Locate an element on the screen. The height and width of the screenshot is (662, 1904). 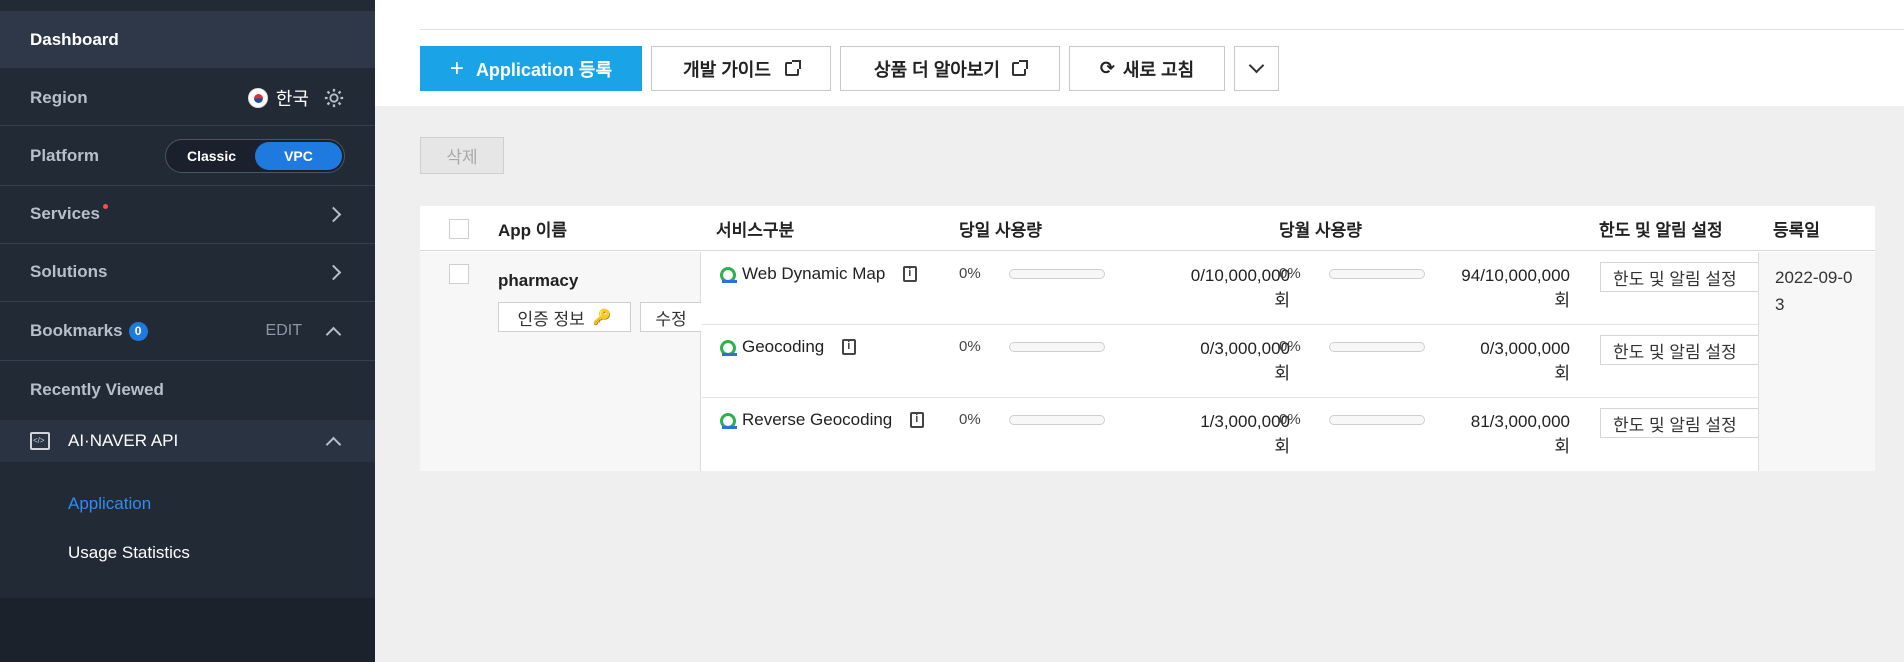
header-limit-settings: 한도 및 알림 설정 is located at coordinates (1661, 230).